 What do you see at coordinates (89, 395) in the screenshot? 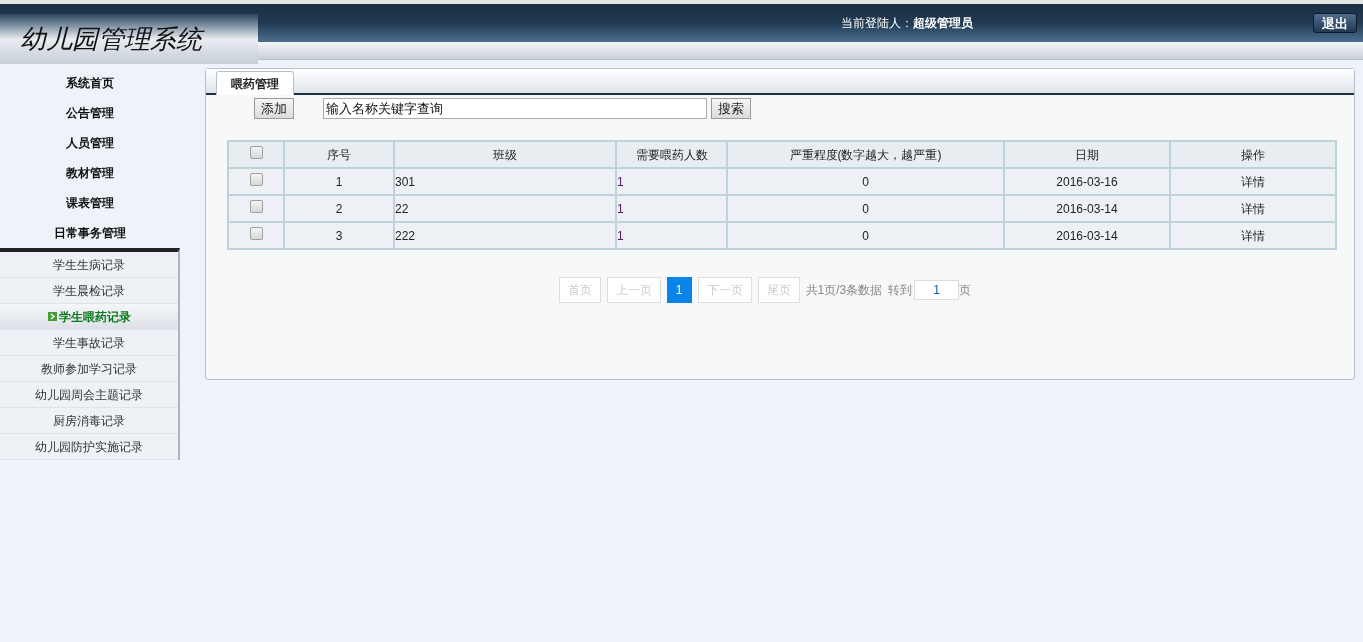
I see `submenu-item: 幼儿园周会主题记录` at bounding box center [89, 395].